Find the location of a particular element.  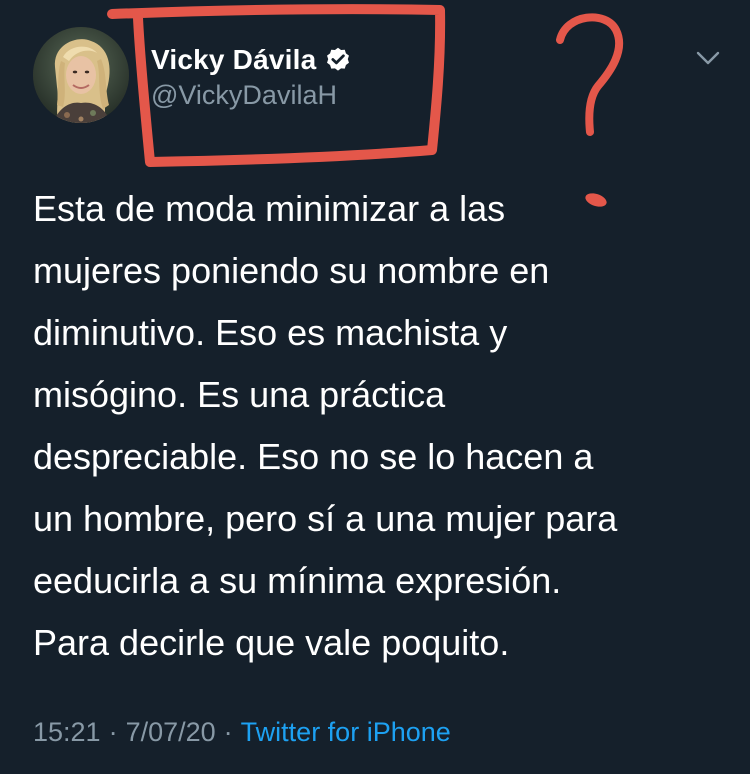

tweet-time: 15:21 is located at coordinates (67, 732).